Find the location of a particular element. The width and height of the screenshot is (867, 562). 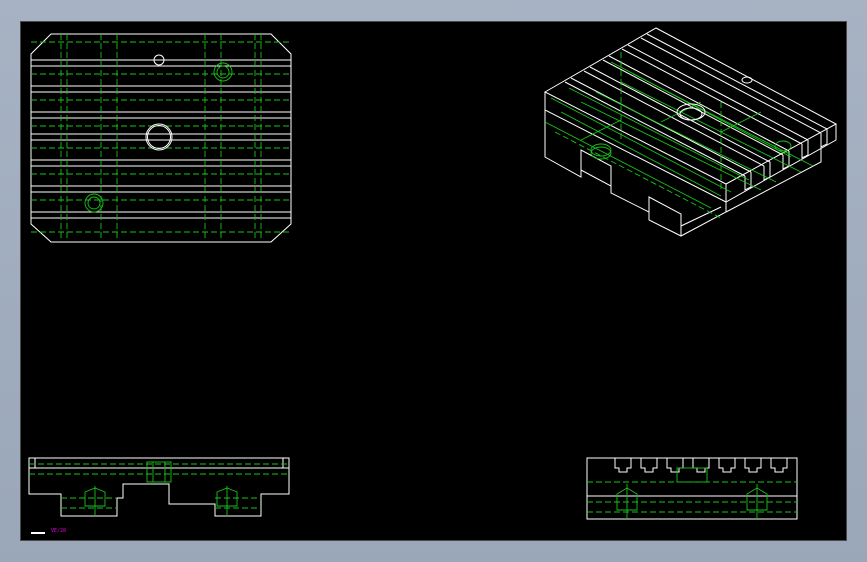

side-elevation-view is located at coordinates (692, 488).